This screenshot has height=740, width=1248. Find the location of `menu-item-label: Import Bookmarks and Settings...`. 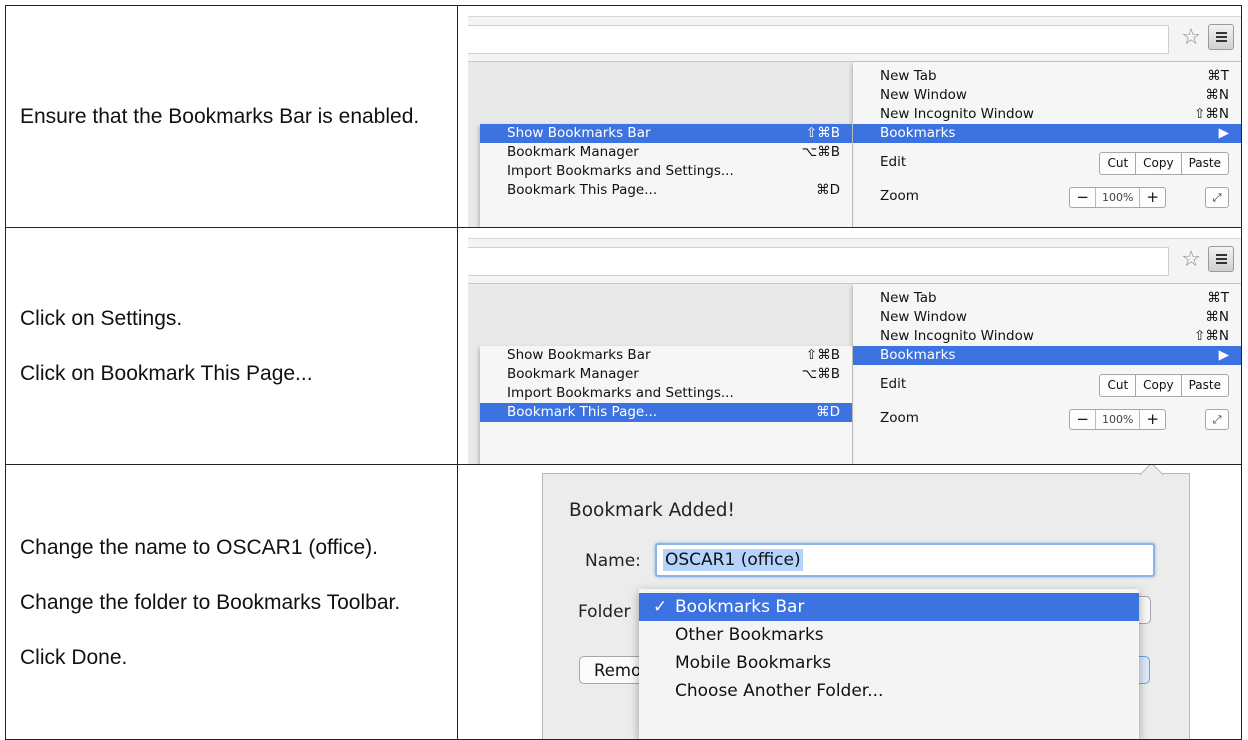

menu-item-label: Import Bookmarks and Settings... is located at coordinates (620, 171).